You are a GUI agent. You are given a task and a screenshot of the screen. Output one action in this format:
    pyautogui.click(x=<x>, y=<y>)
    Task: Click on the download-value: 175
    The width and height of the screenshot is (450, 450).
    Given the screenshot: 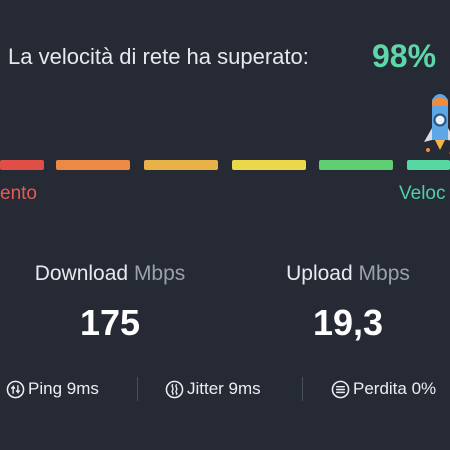 What is the action you would take?
    pyautogui.click(x=110, y=322)
    